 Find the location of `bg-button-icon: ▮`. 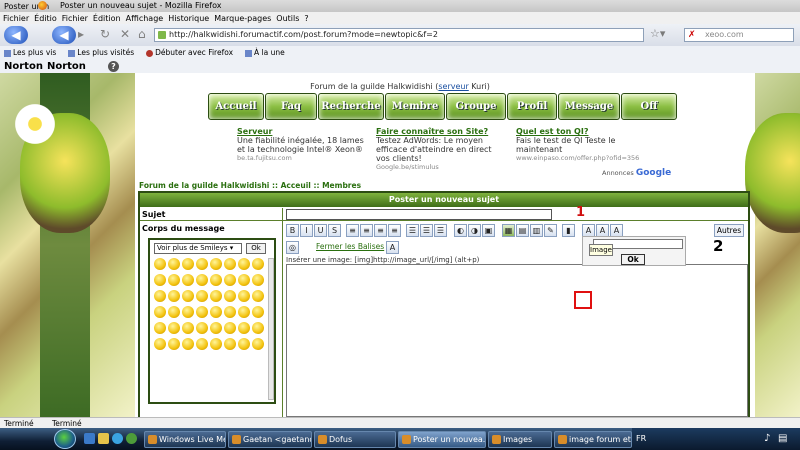

bg-button-icon: ▮ is located at coordinates (568, 230).